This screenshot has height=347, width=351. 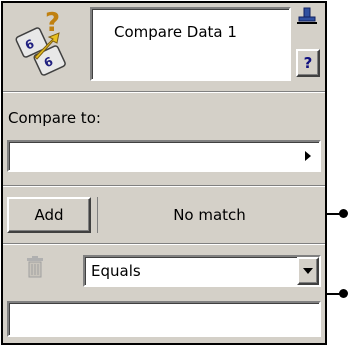 I want to click on operator-dropdown-button, so click(x=308, y=271).